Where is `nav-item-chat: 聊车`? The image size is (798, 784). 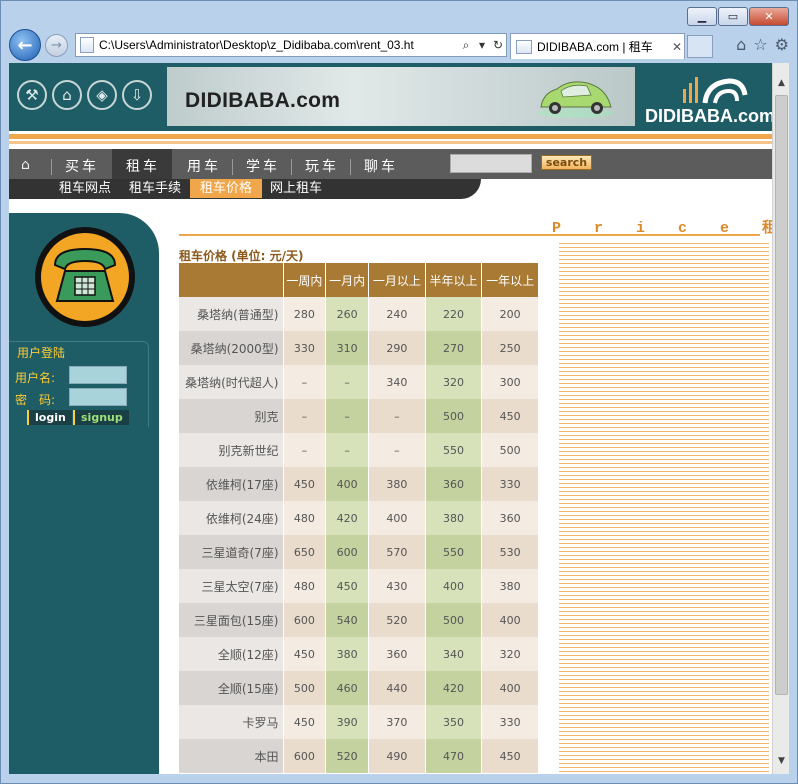
nav-item-chat: 聊车 is located at coordinates (374, 167).